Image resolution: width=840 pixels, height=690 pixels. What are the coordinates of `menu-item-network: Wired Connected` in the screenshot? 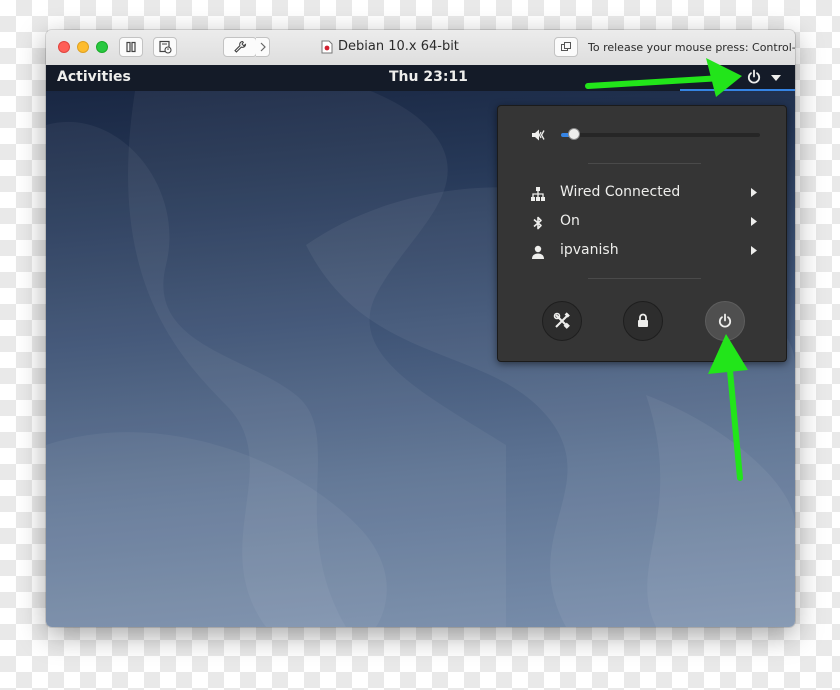 It's located at (642, 193).